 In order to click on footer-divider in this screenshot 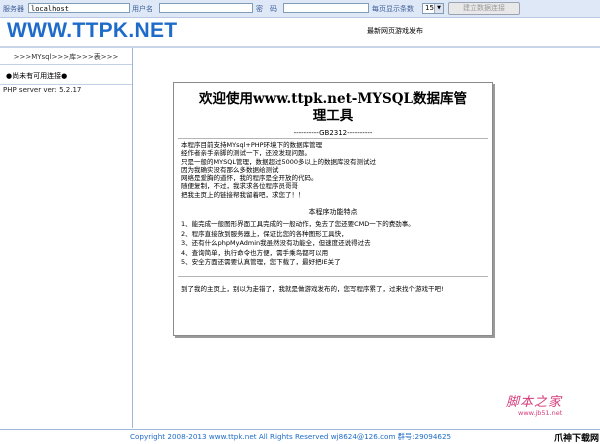, I will do `click(300, 429)`.